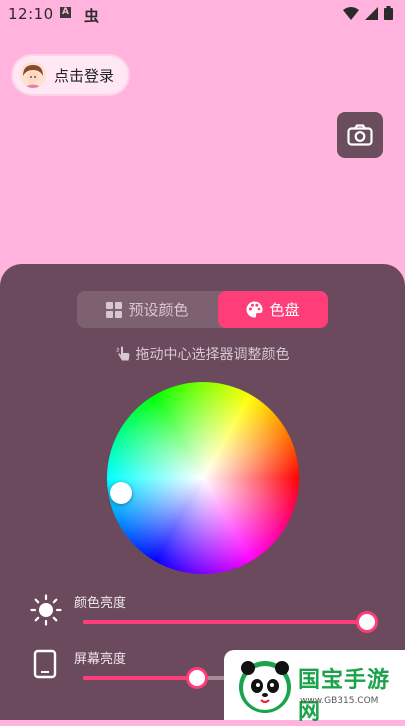 The image size is (405, 726). I want to click on battery-icon, so click(388, 13).